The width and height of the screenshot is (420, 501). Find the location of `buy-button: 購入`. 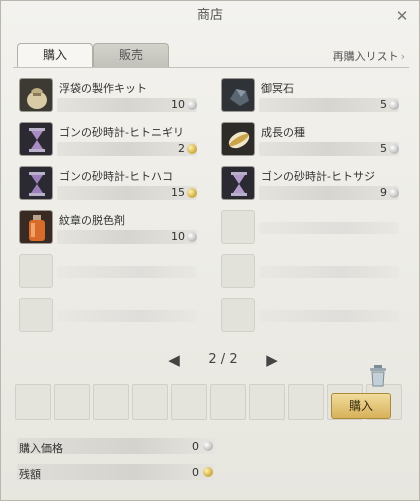

buy-button: 購入 is located at coordinates (361, 406).